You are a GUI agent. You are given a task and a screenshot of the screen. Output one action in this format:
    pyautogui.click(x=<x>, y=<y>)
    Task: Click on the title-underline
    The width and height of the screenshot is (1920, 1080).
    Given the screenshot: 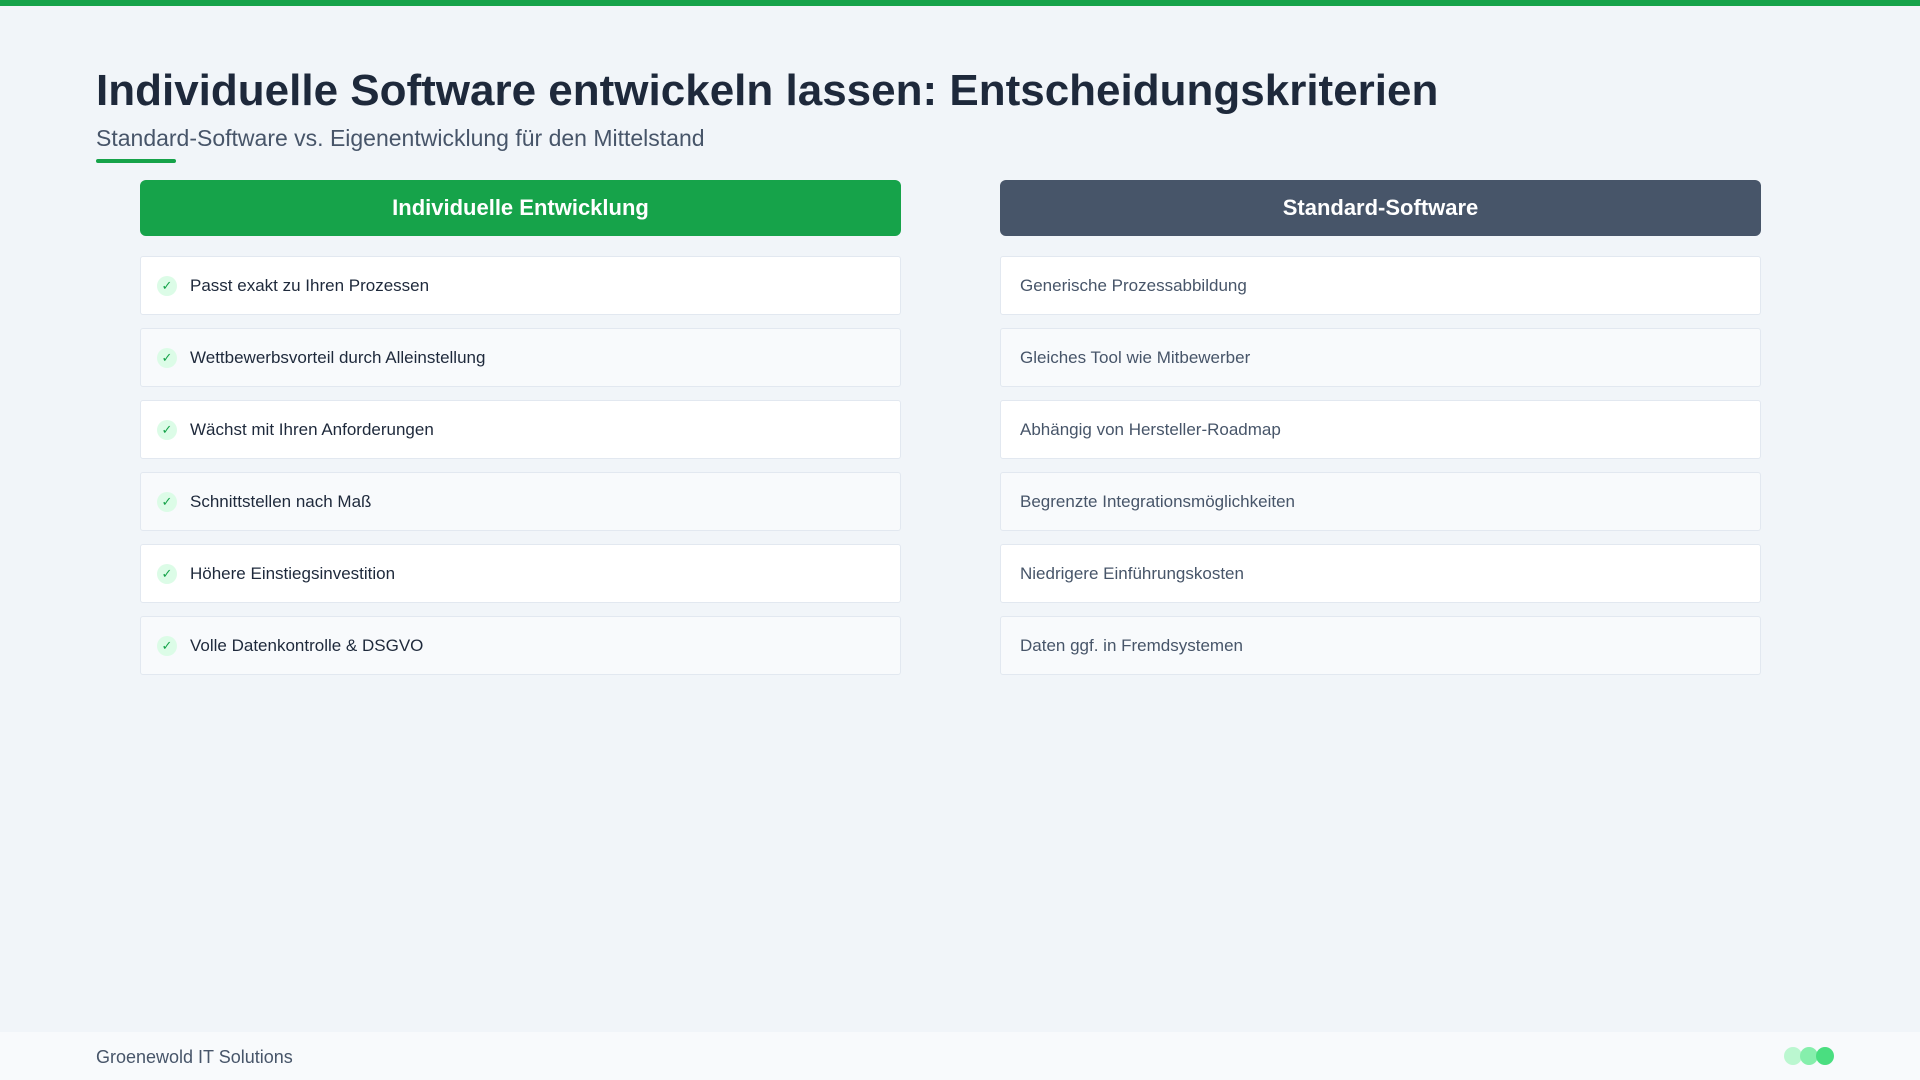 What is the action you would take?
    pyautogui.click(x=136, y=161)
    